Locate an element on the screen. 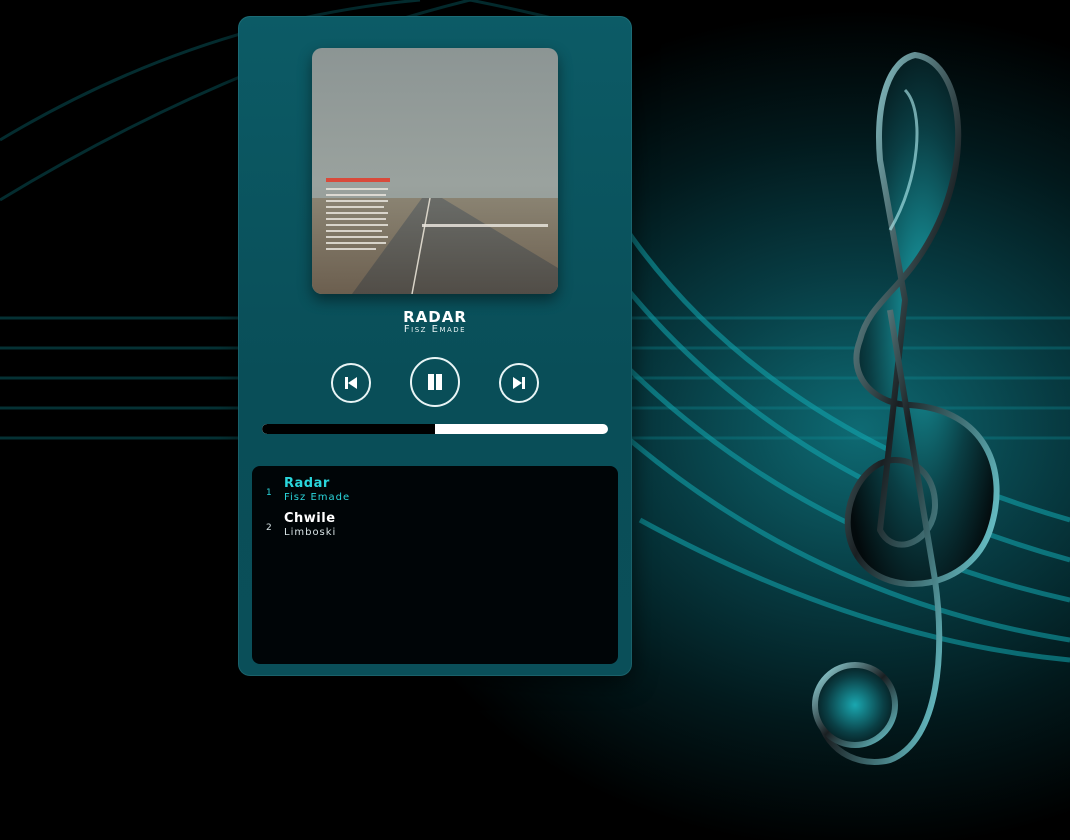 The width and height of the screenshot is (1070, 840). next-track-button is located at coordinates (519, 383).